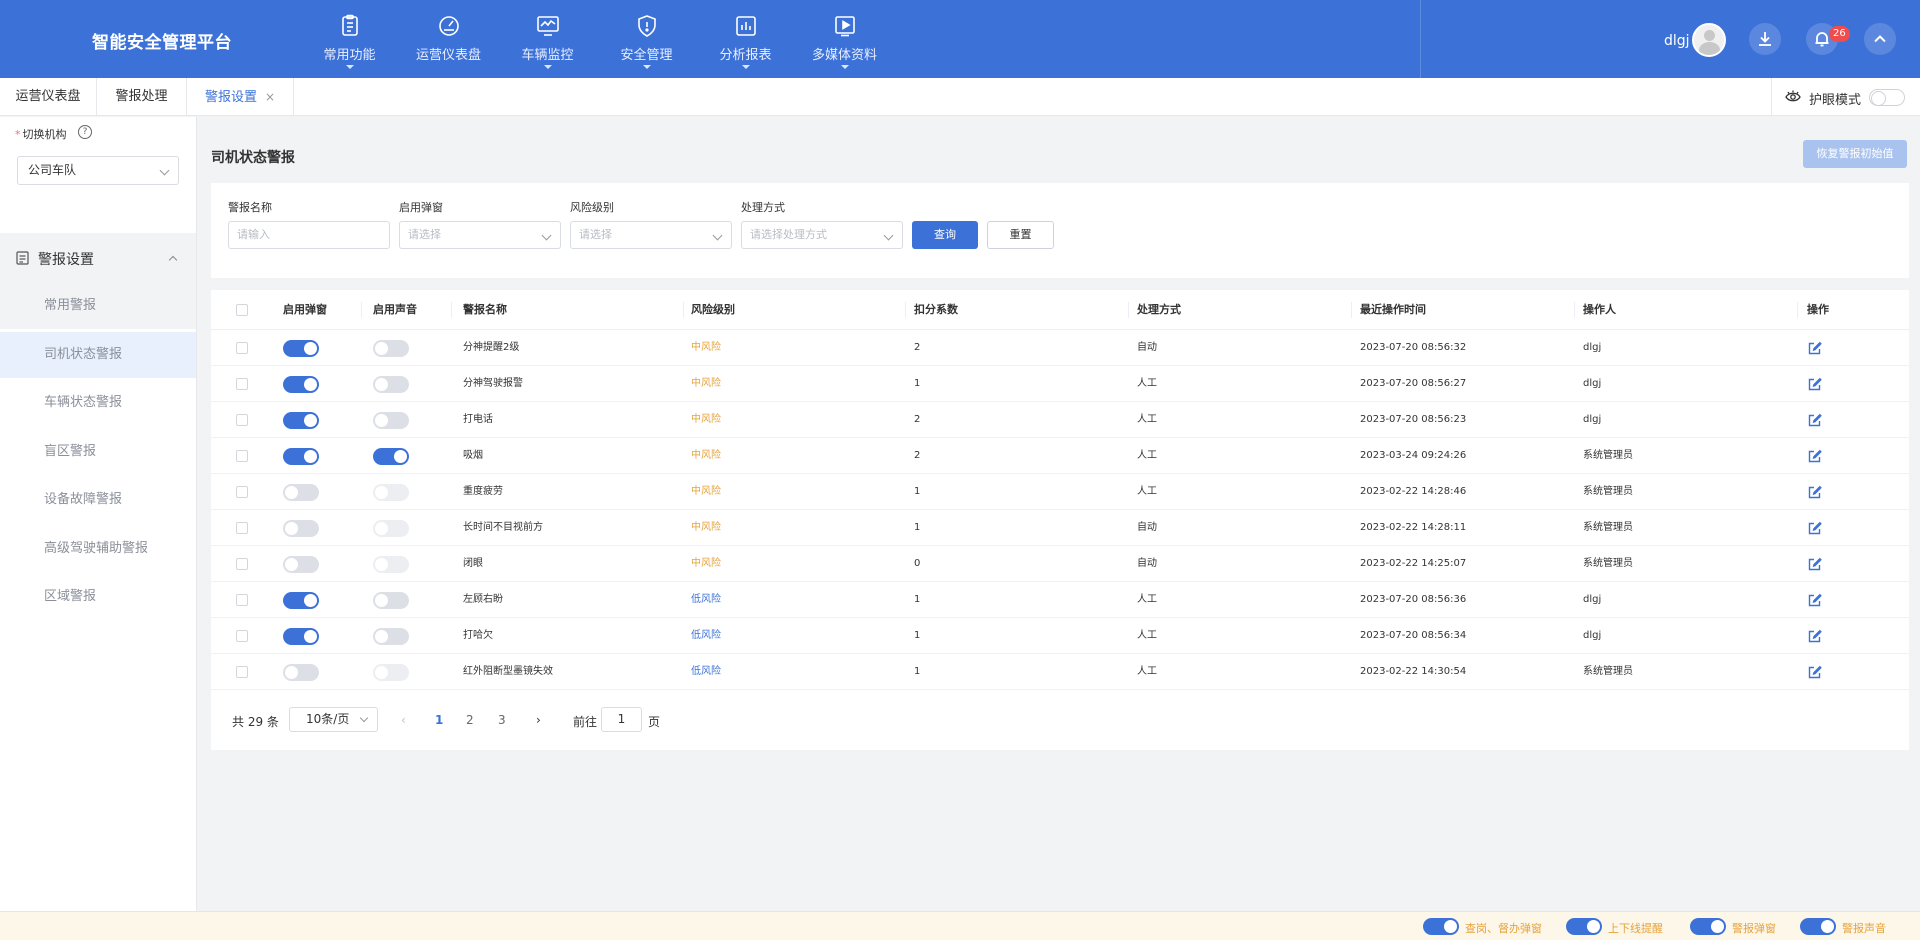 Image resolution: width=1920 pixels, height=940 pixels. What do you see at coordinates (395, 309) in the screenshot?
I see `column-header: 启用声音` at bounding box center [395, 309].